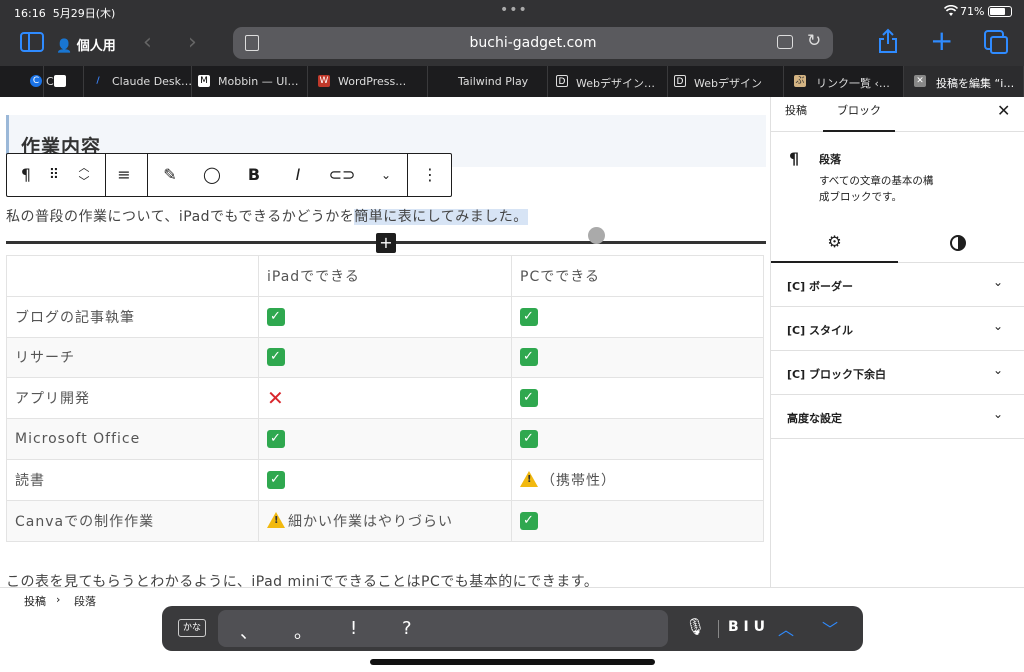 The width and height of the screenshot is (1024, 672). What do you see at coordinates (996, 42) in the screenshot?
I see `tab-overview-icon` at bounding box center [996, 42].